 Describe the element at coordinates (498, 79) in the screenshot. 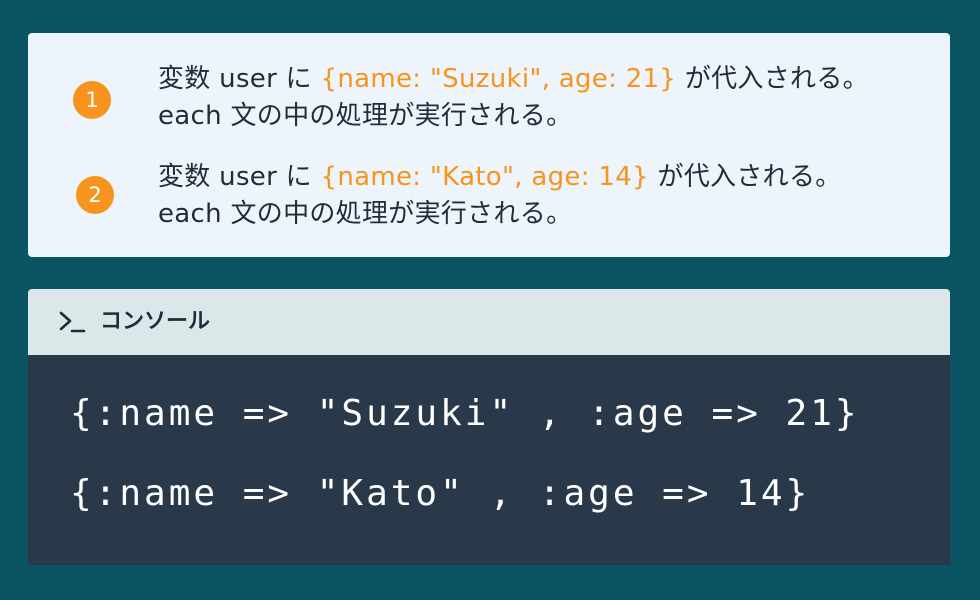

I see `step-code-highlight: {name: "Suzuki", age: 21}` at that location.